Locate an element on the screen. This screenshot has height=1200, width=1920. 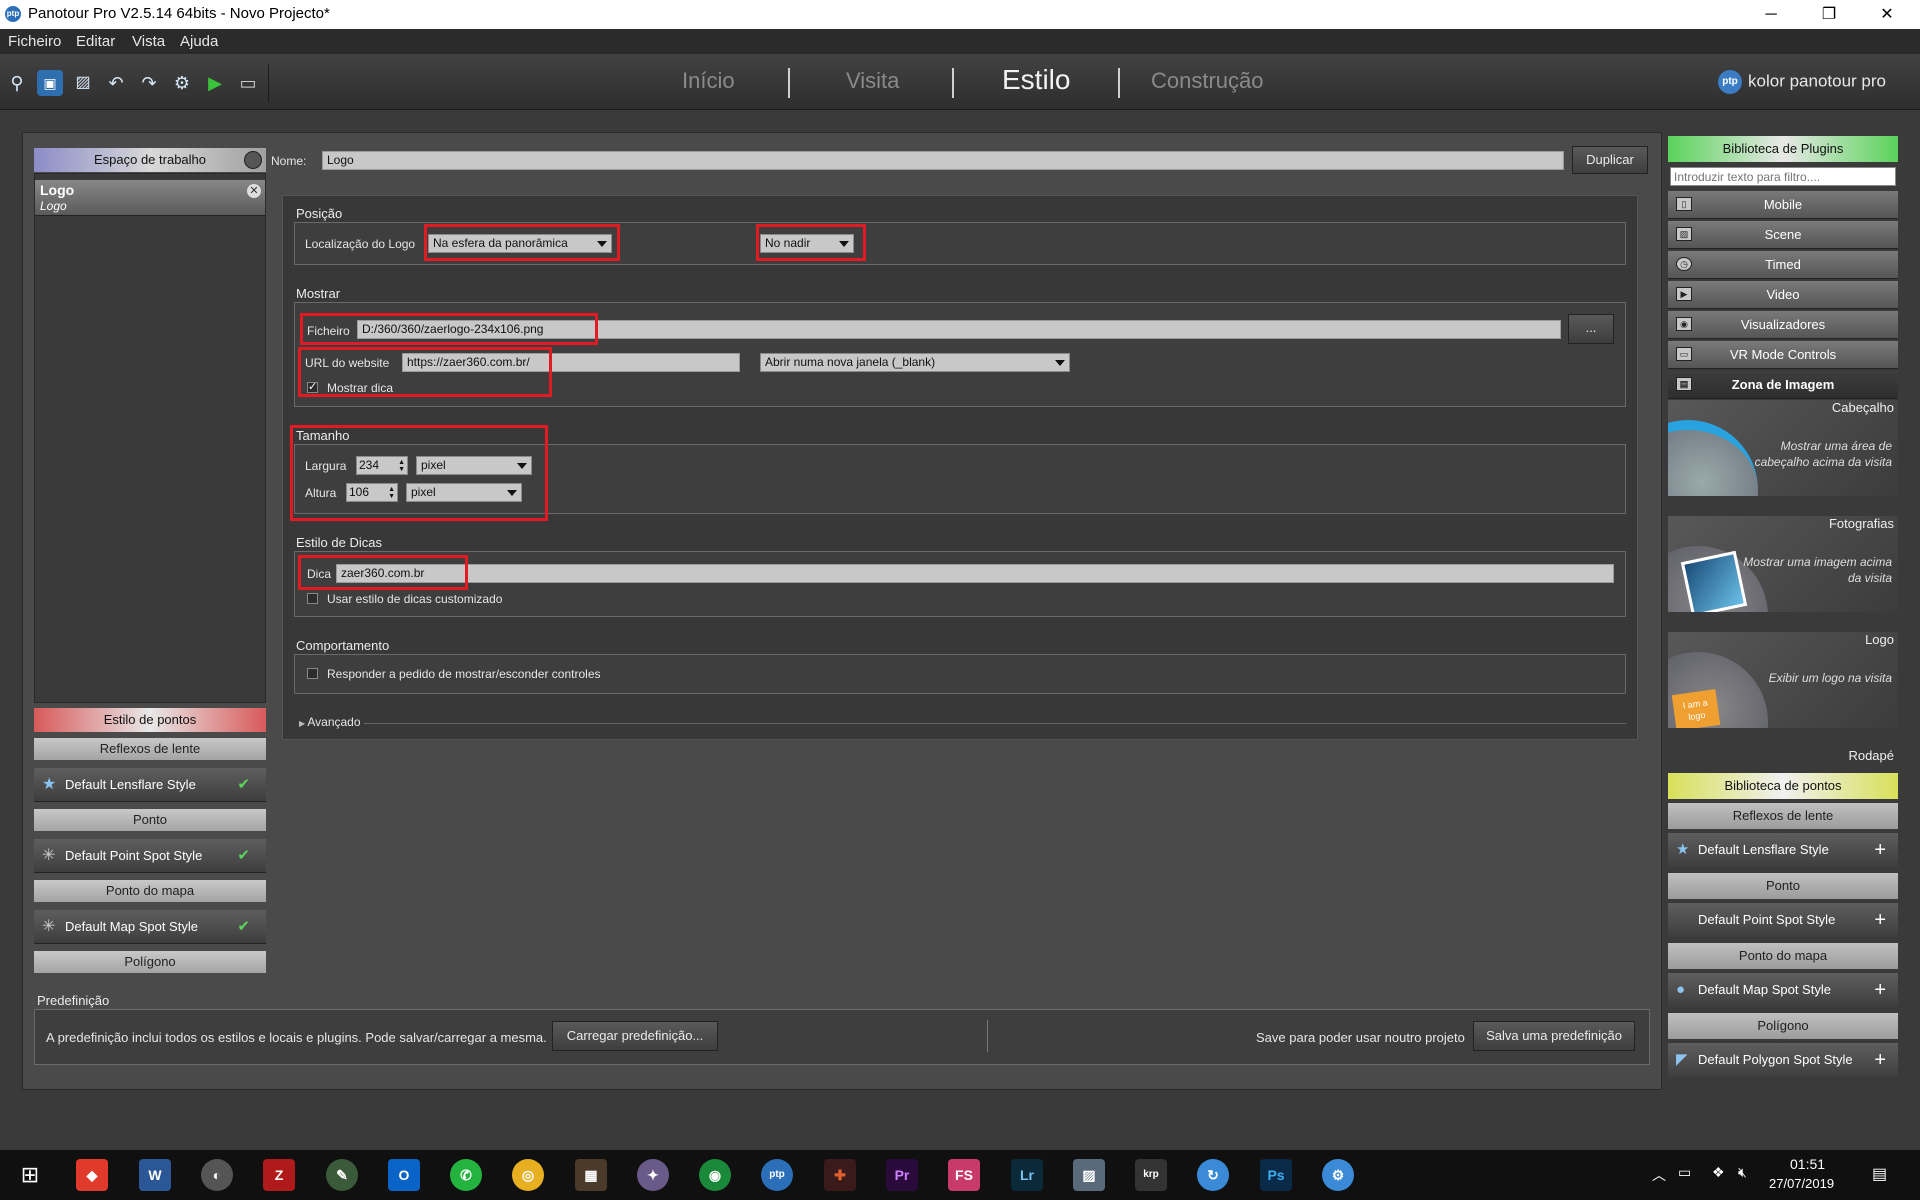
group-poligono: Polígono is located at coordinates (150, 962).